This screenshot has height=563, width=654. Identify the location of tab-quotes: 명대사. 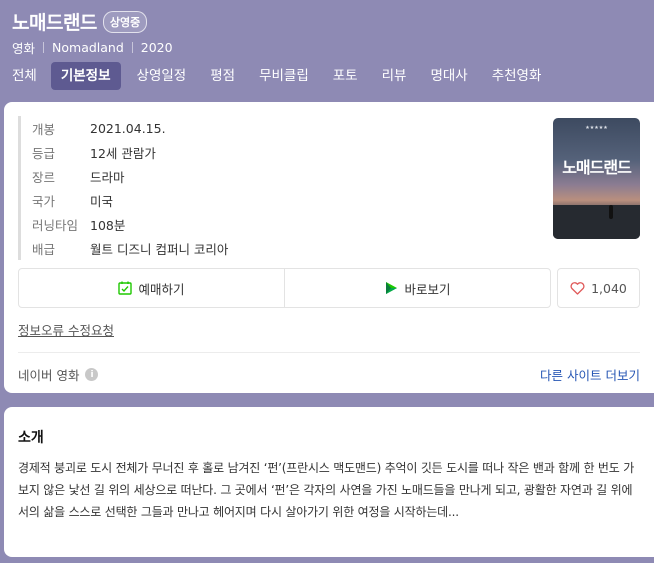
(448, 76).